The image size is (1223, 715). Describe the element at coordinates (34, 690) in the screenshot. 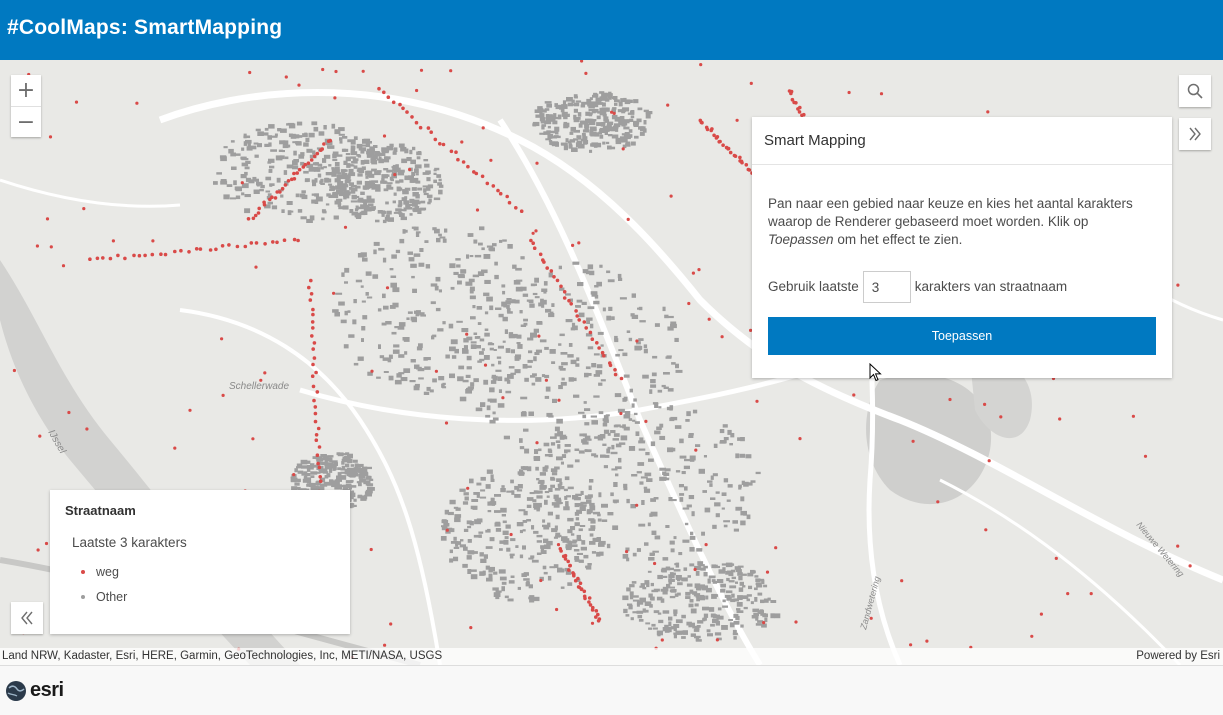

I see `esri-logo: esri` at that location.